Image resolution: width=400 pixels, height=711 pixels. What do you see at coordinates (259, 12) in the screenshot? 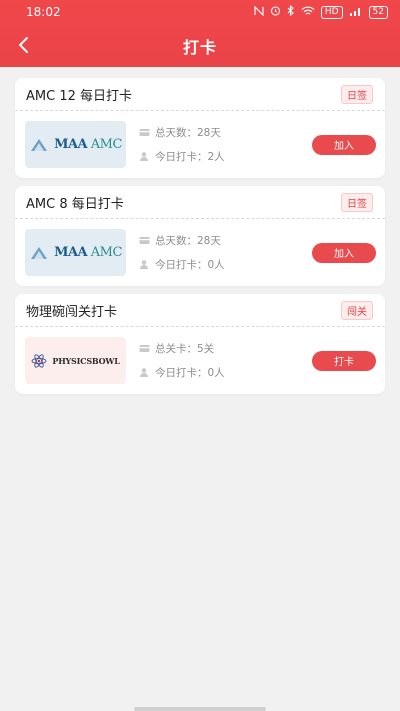
I see `nfc-icon` at bounding box center [259, 12].